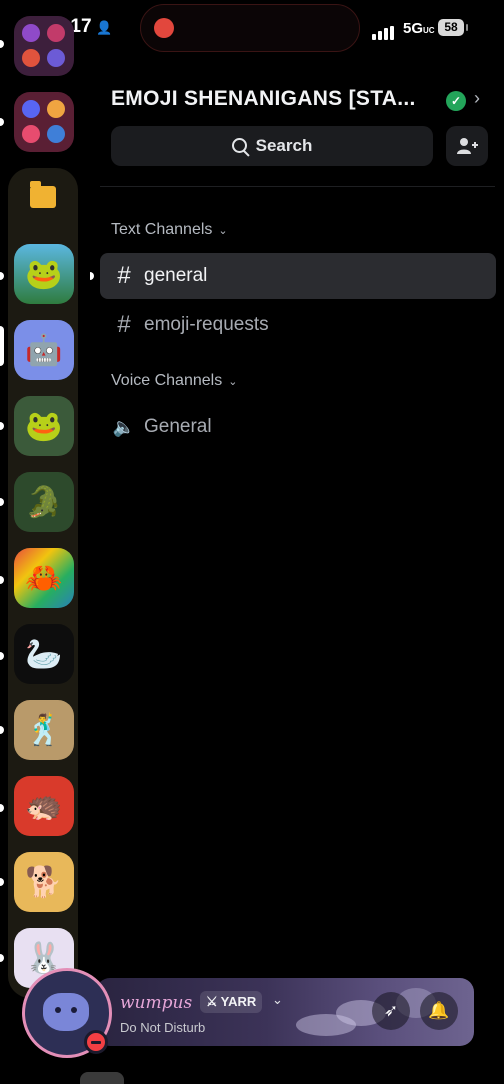  I want to click on bell-icon: 🔔, so click(439, 1010).